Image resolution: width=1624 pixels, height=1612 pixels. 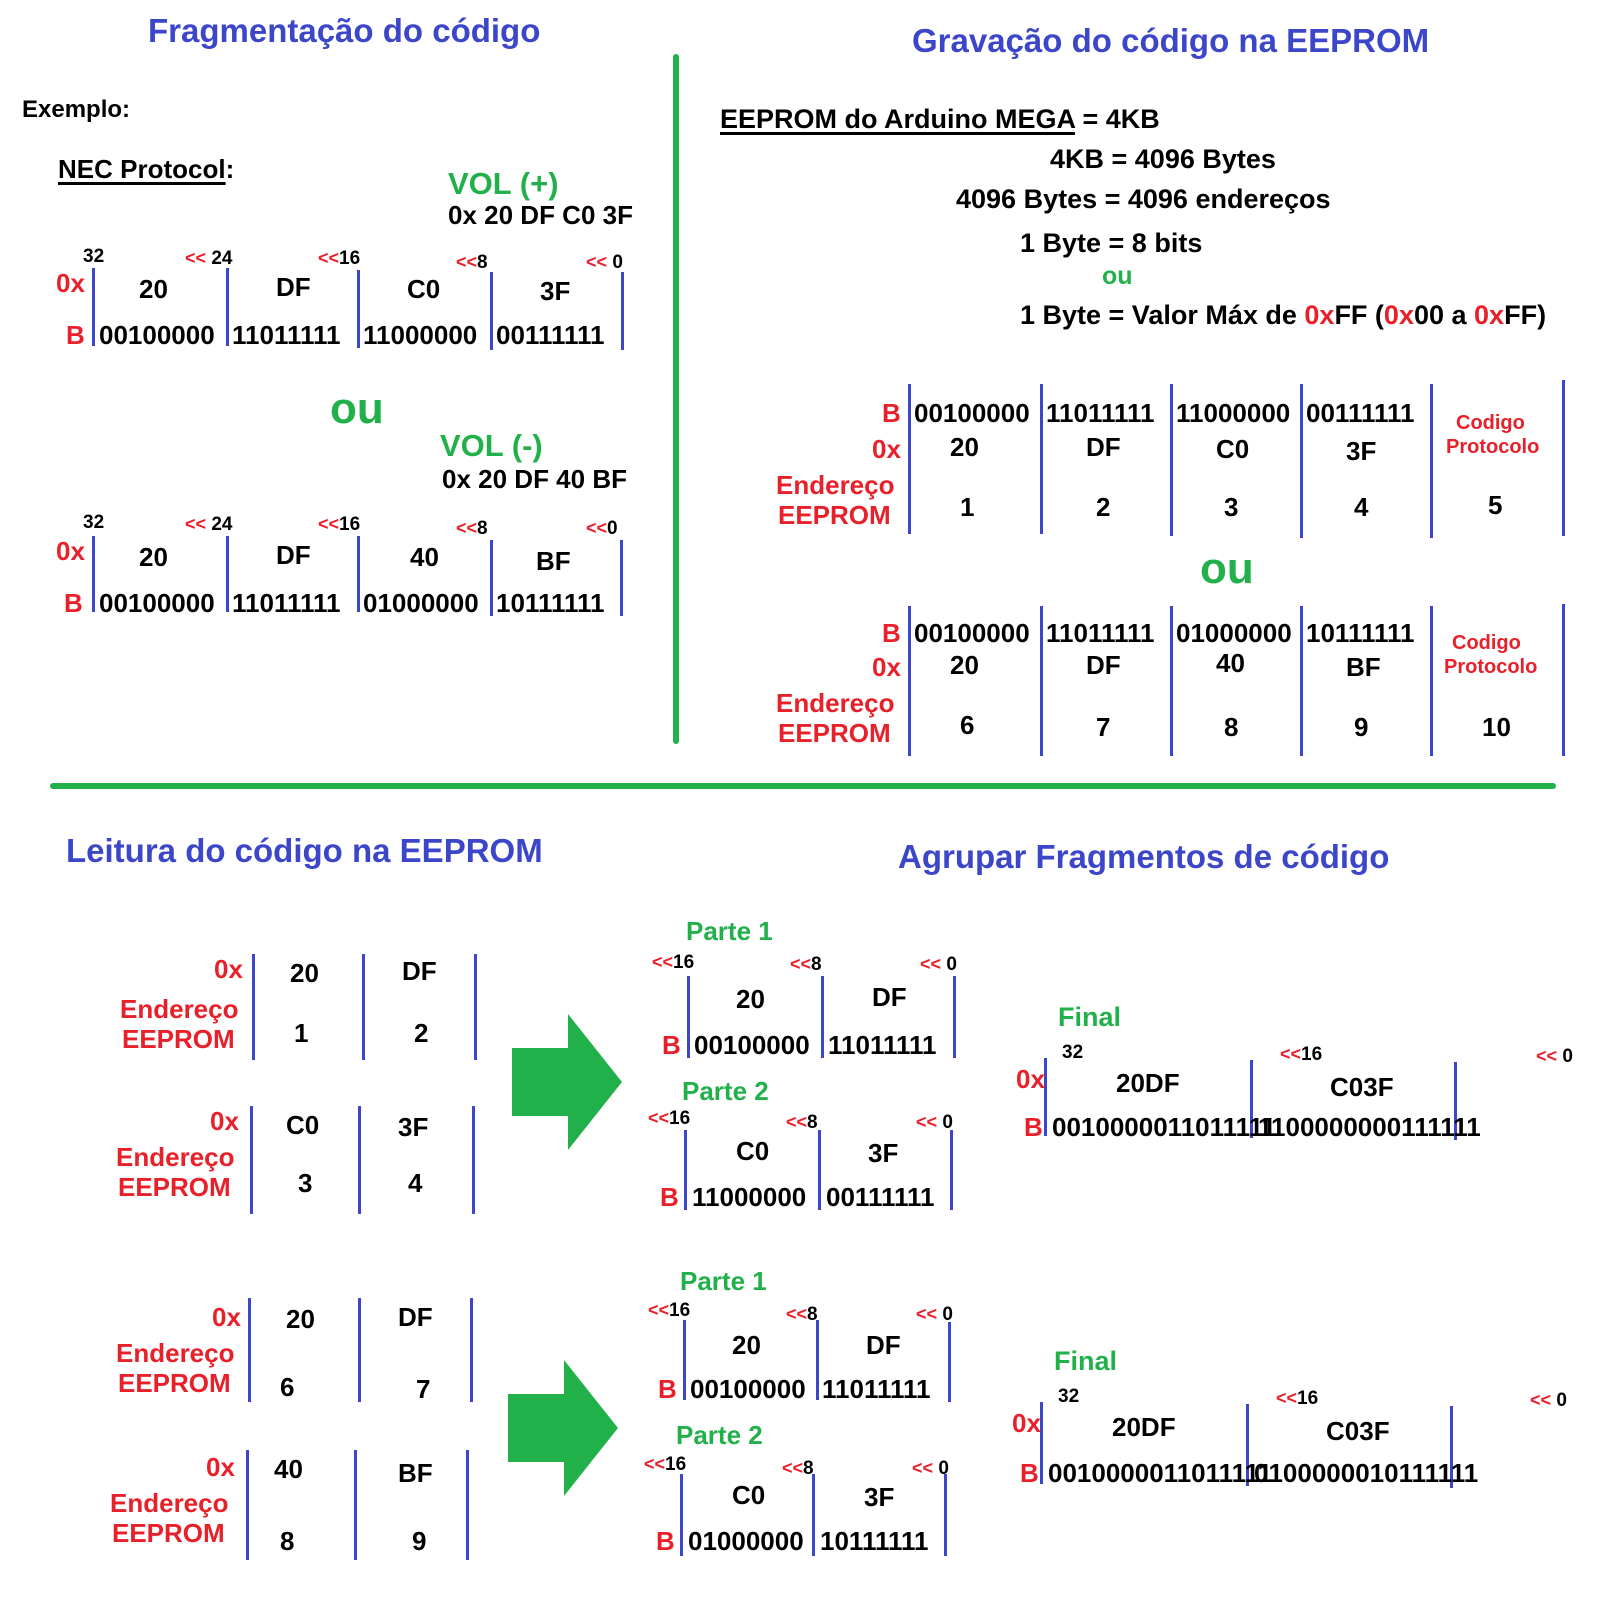 I want to click on shift-label: <<0, so click(x=602, y=528).